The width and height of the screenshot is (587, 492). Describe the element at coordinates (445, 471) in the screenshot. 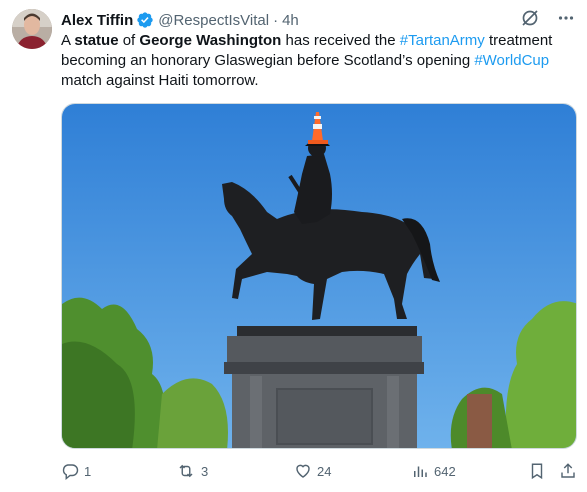

I see `views-count: 642` at that location.